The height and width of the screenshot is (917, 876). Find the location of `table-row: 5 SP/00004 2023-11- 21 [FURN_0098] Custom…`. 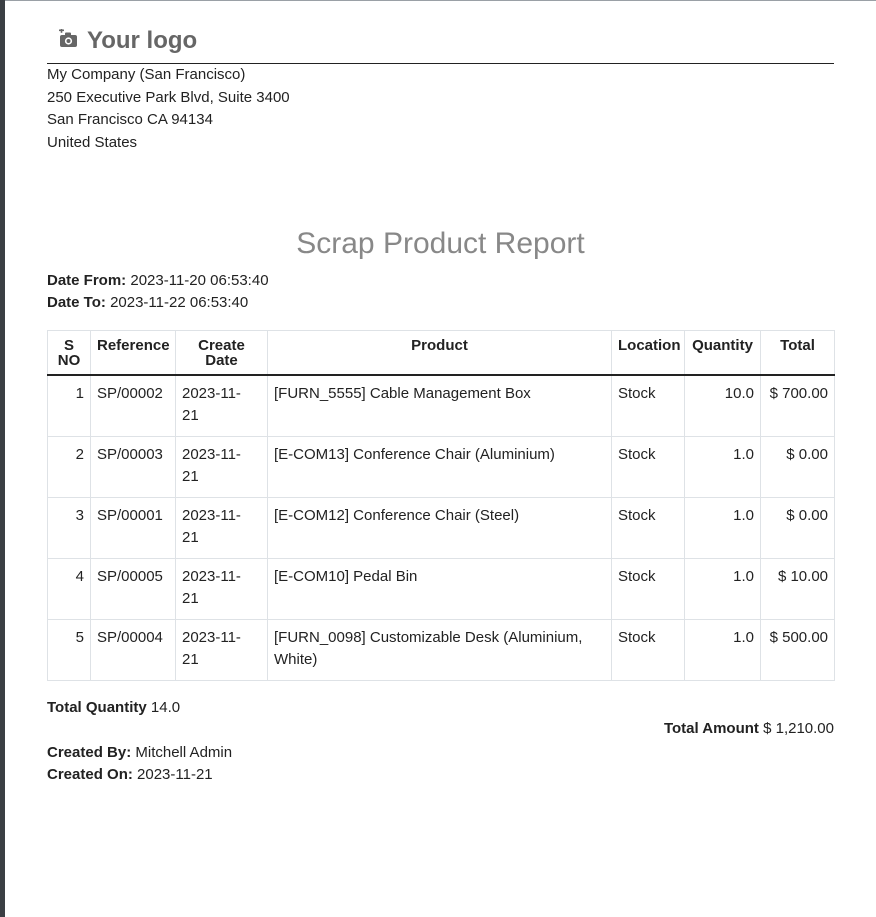

table-row: 5 SP/00004 2023-11- 21 [FURN_0098] Custom… is located at coordinates (441, 650).